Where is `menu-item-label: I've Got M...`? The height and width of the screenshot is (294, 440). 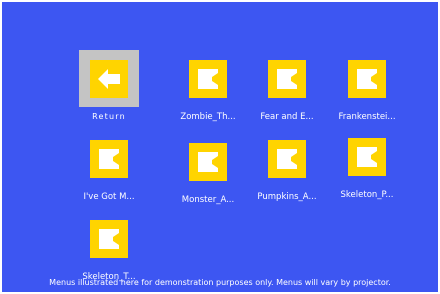
menu-item-label: I've Got M... is located at coordinates (109, 197).